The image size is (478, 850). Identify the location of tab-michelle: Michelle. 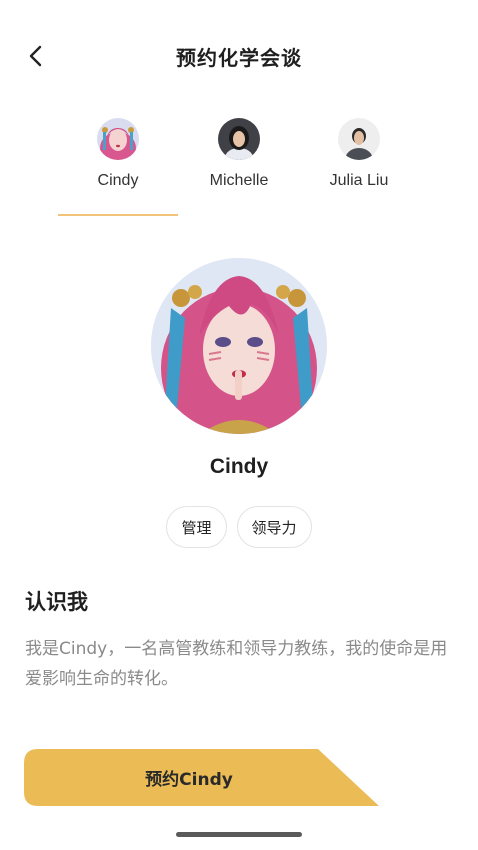
(239, 167).